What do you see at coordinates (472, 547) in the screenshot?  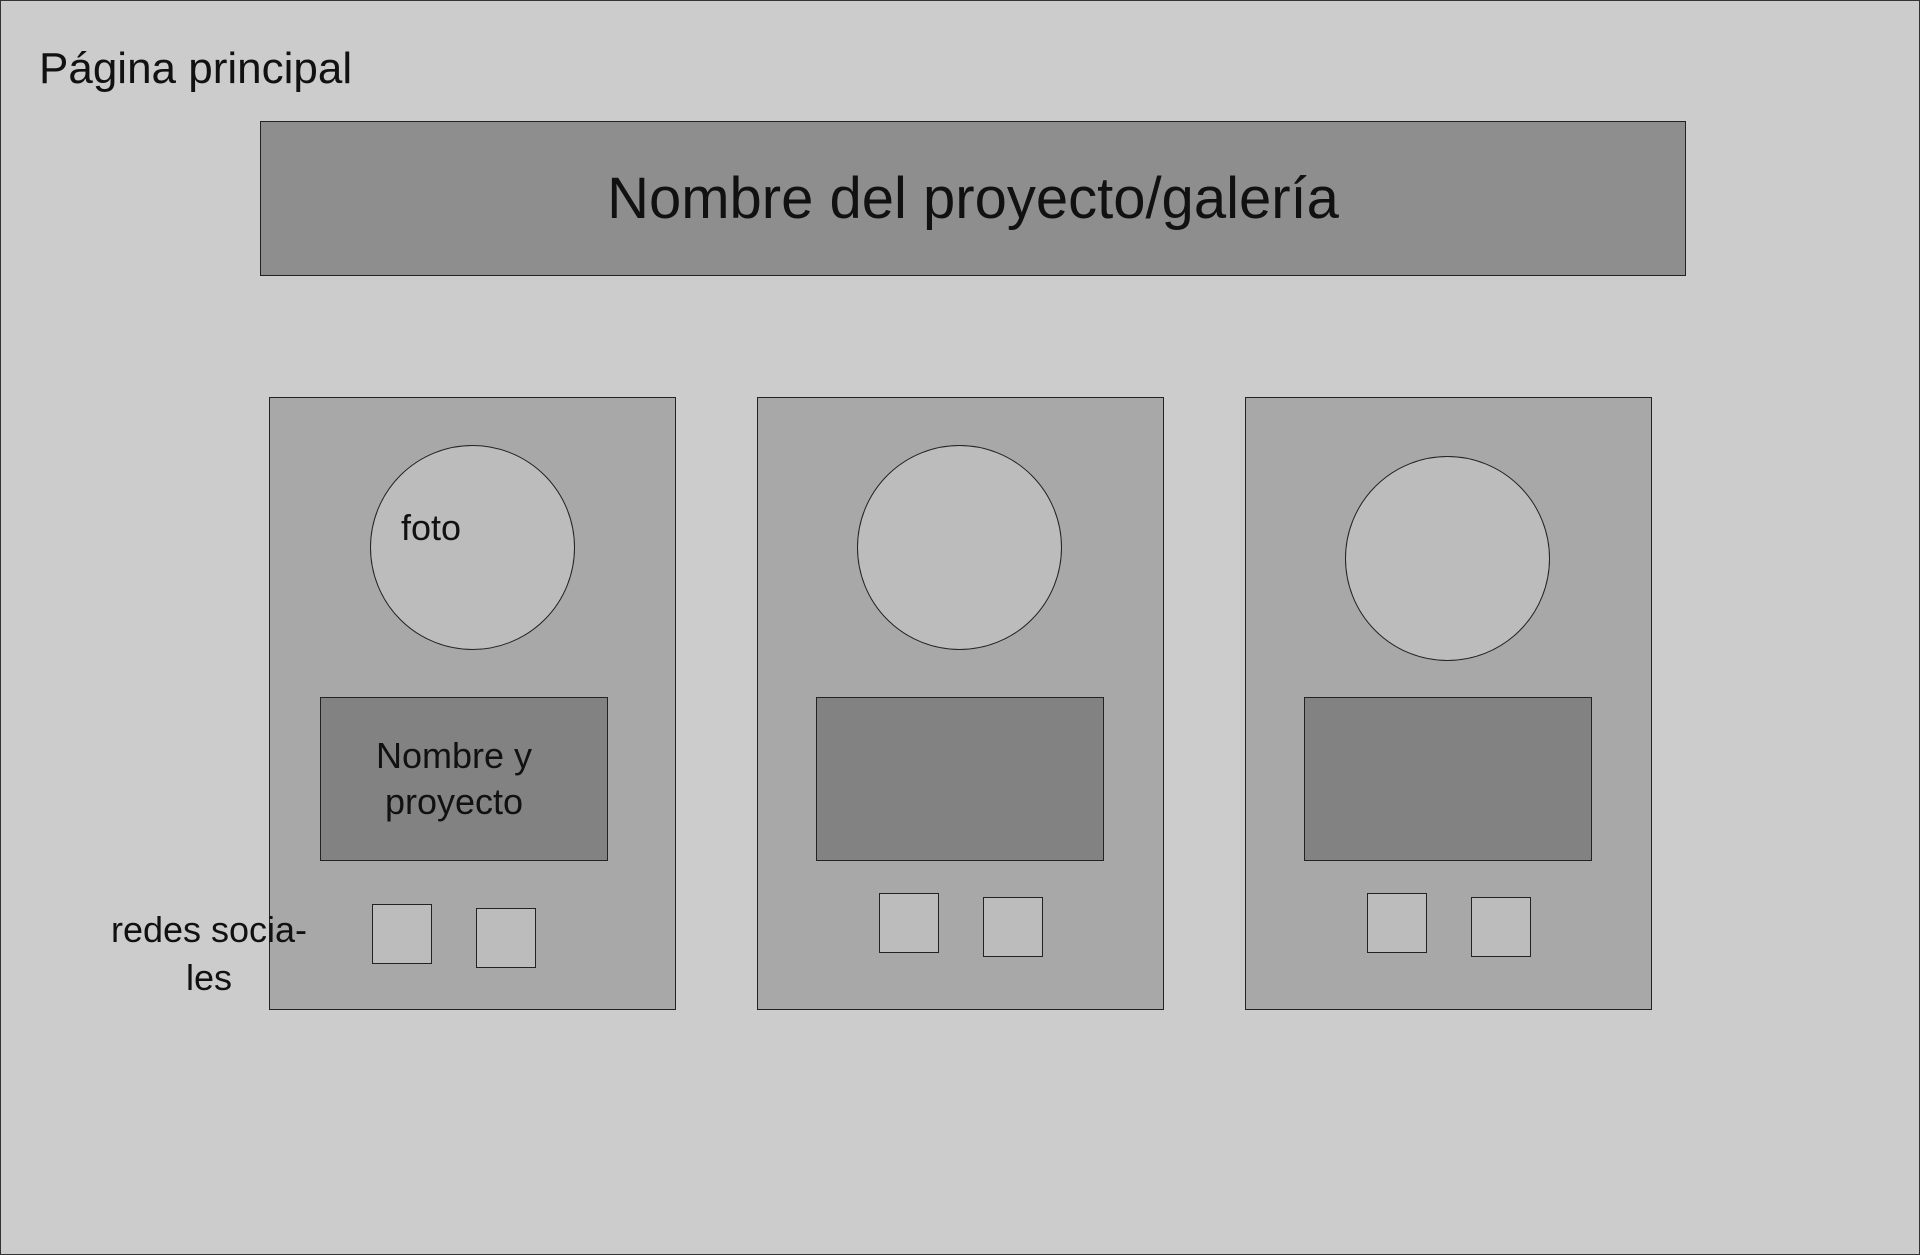 I see `photo-placeholder: foto` at bounding box center [472, 547].